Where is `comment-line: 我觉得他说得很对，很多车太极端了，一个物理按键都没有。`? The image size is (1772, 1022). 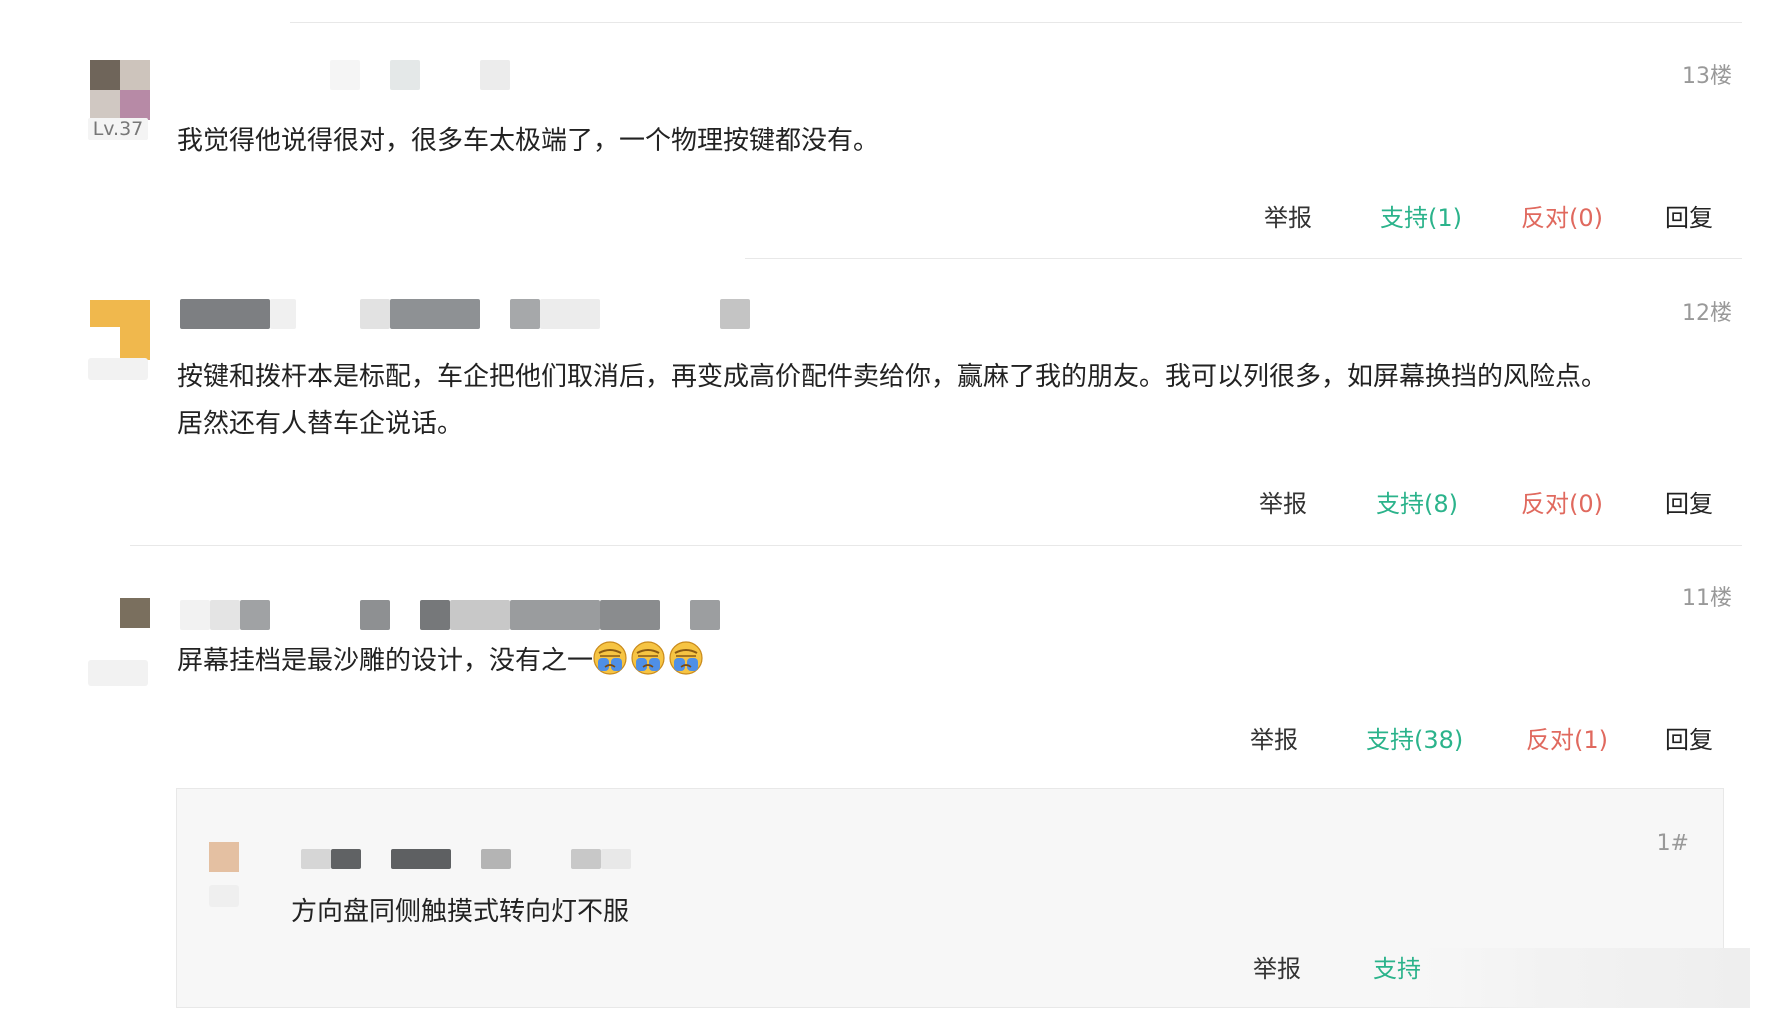
comment-line: 我觉得他说得很对，很多车太极端了，一个物理按键都没有。 is located at coordinates (528, 141).